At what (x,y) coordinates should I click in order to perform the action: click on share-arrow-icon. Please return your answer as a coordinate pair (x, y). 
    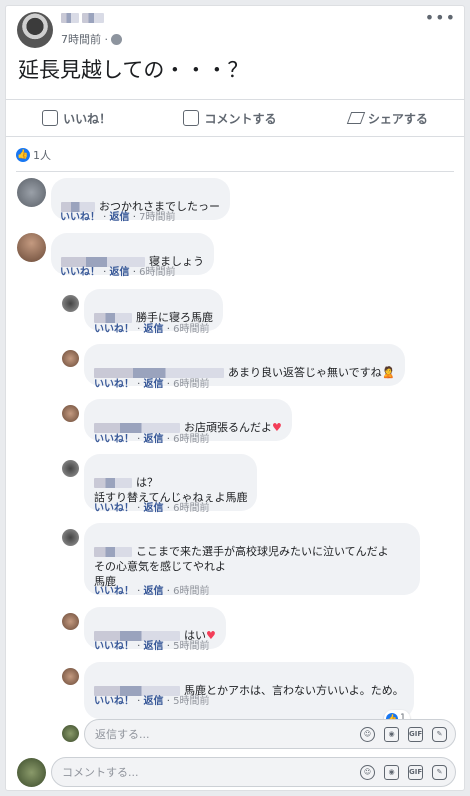
    Looking at the image, I should click on (355, 118).